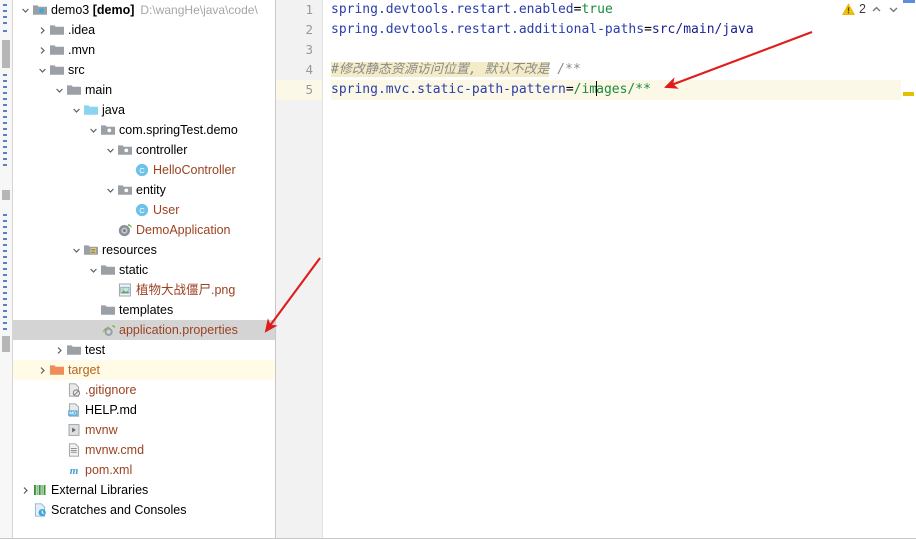 The width and height of the screenshot is (916, 539). I want to click on tree-row: controller, so click(144, 150).